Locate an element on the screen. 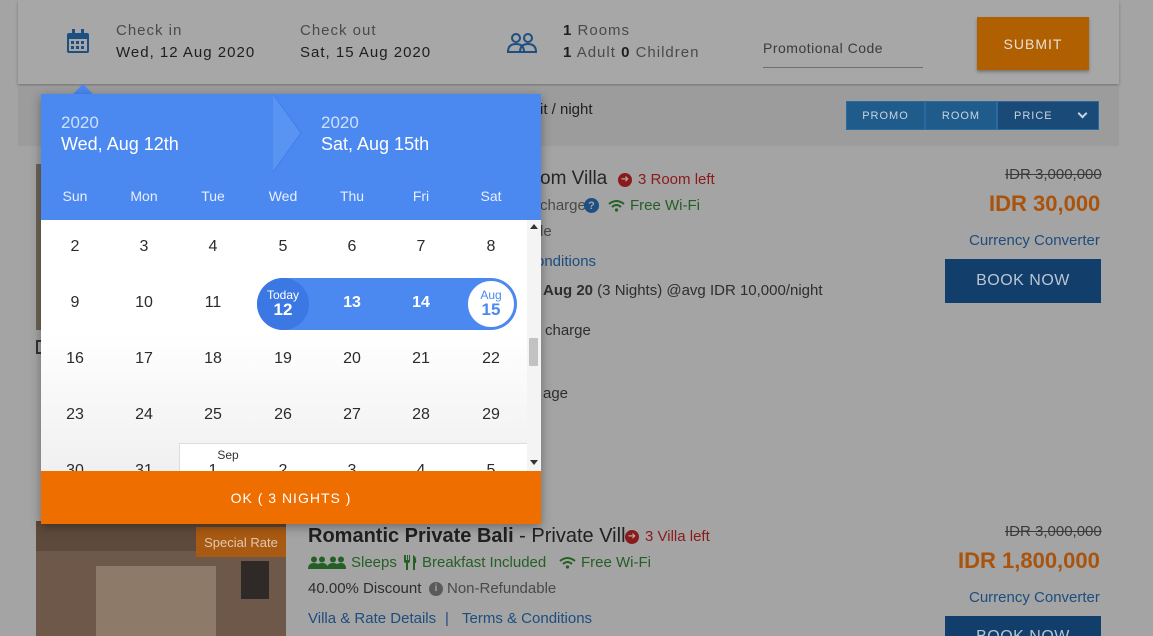  start-date-display: 2020 Wed, Aug 12th is located at coordinates (157, 133).